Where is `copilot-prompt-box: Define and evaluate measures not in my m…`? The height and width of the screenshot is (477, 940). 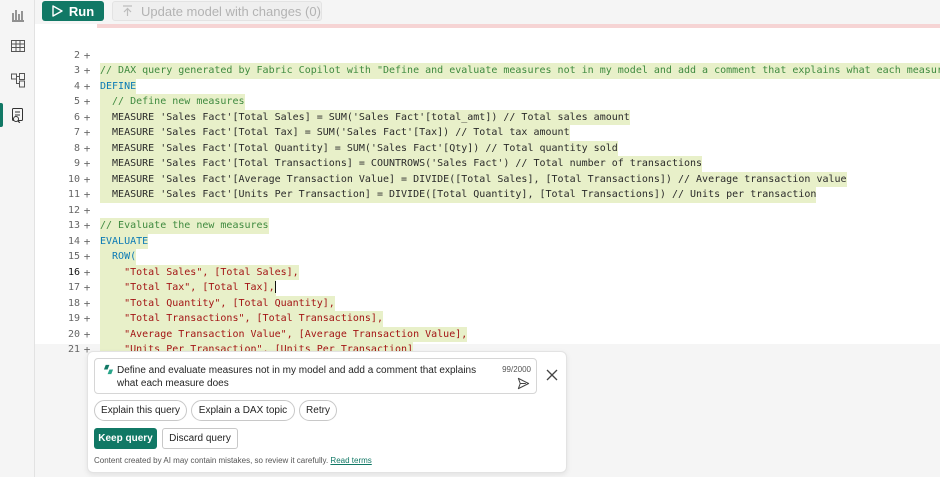
copilot-prompt-box: Define and evaluate measures not in my m… is located at coordinates (315, 376).